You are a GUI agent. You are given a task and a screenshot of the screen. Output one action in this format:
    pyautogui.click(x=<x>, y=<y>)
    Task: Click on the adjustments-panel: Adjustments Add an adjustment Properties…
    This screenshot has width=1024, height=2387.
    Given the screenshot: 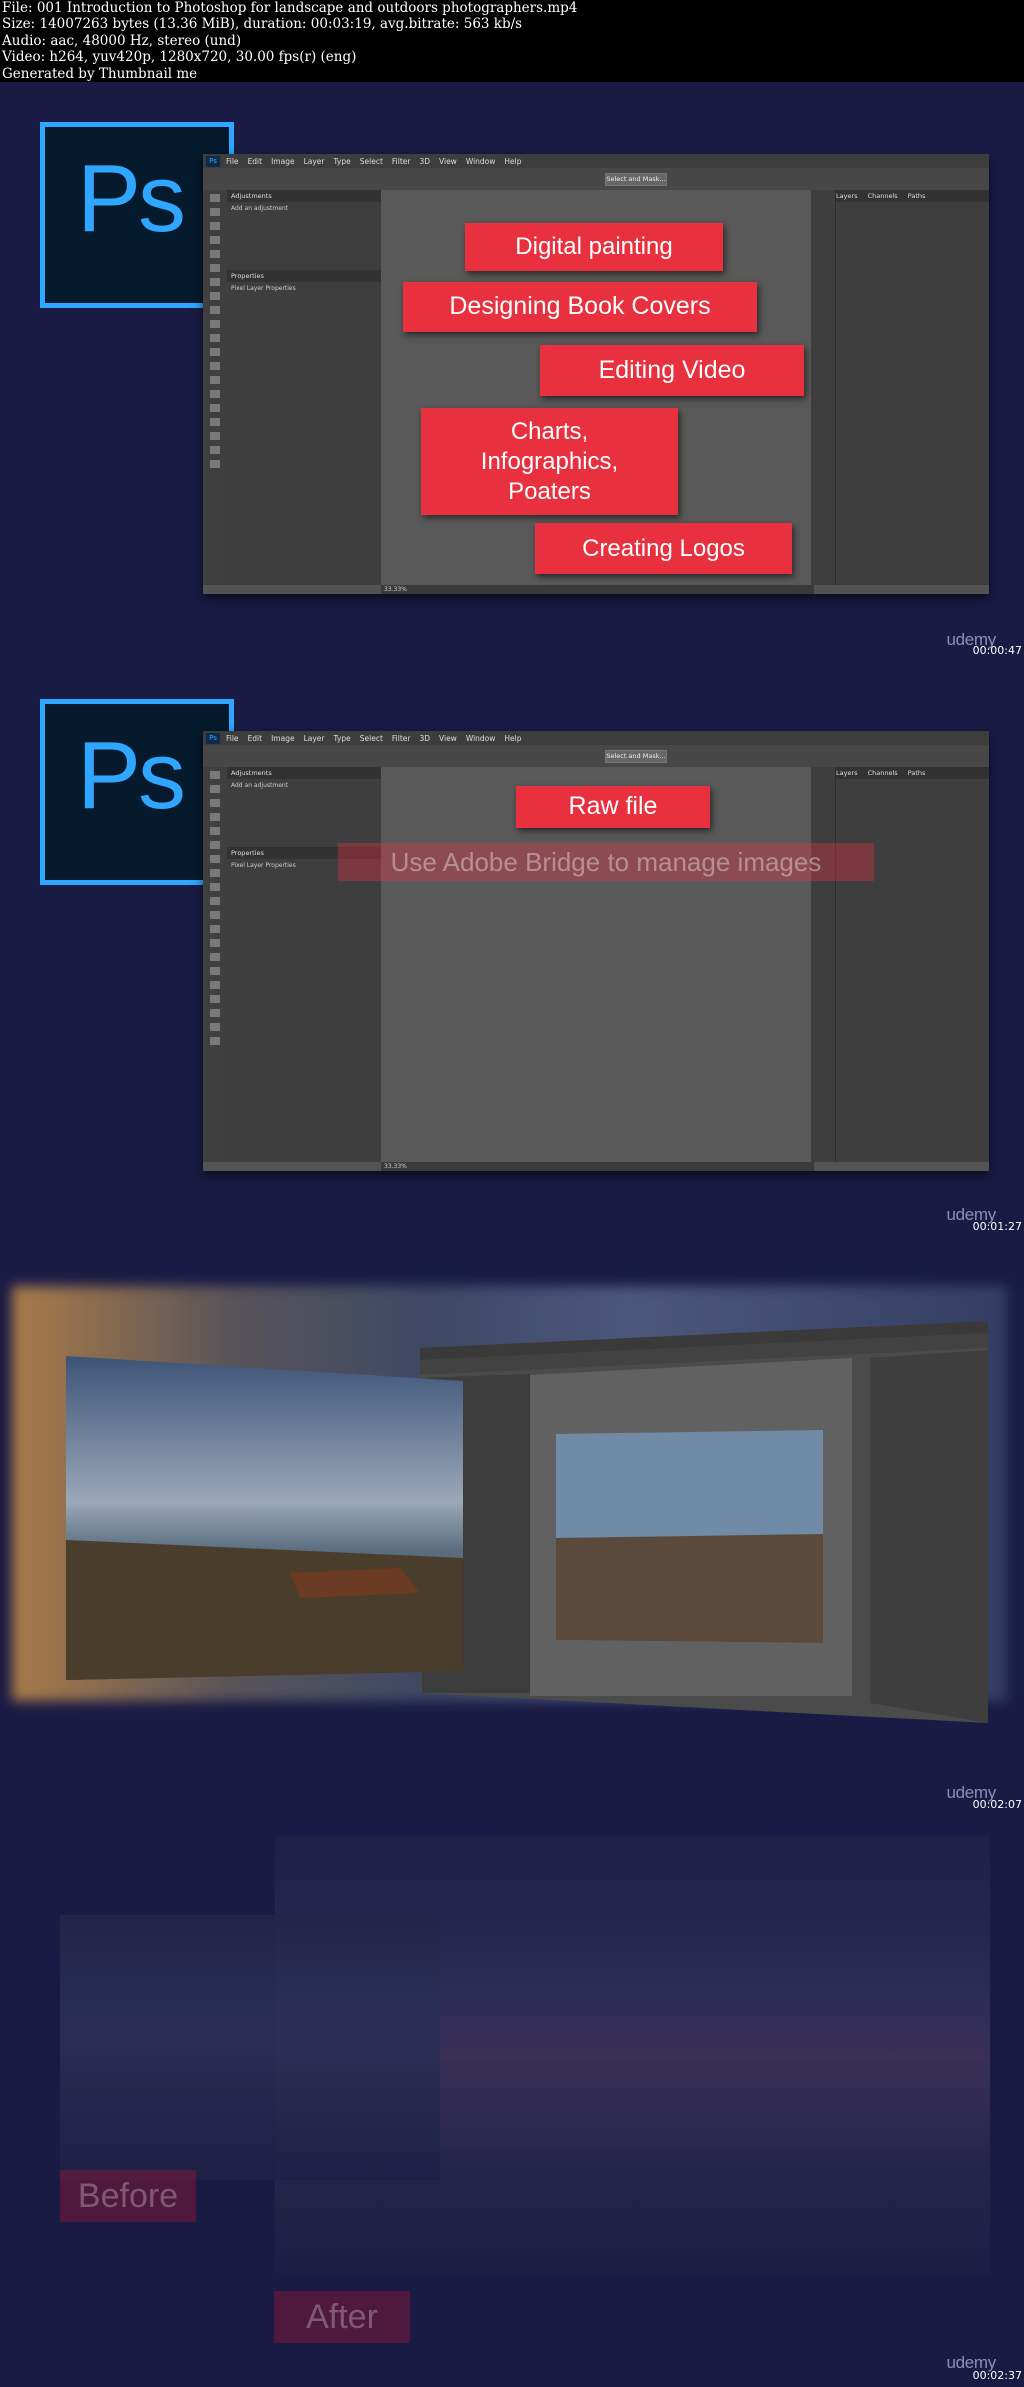 What is the action you would take?
    pyautogui.click(x=304, y=964)
    